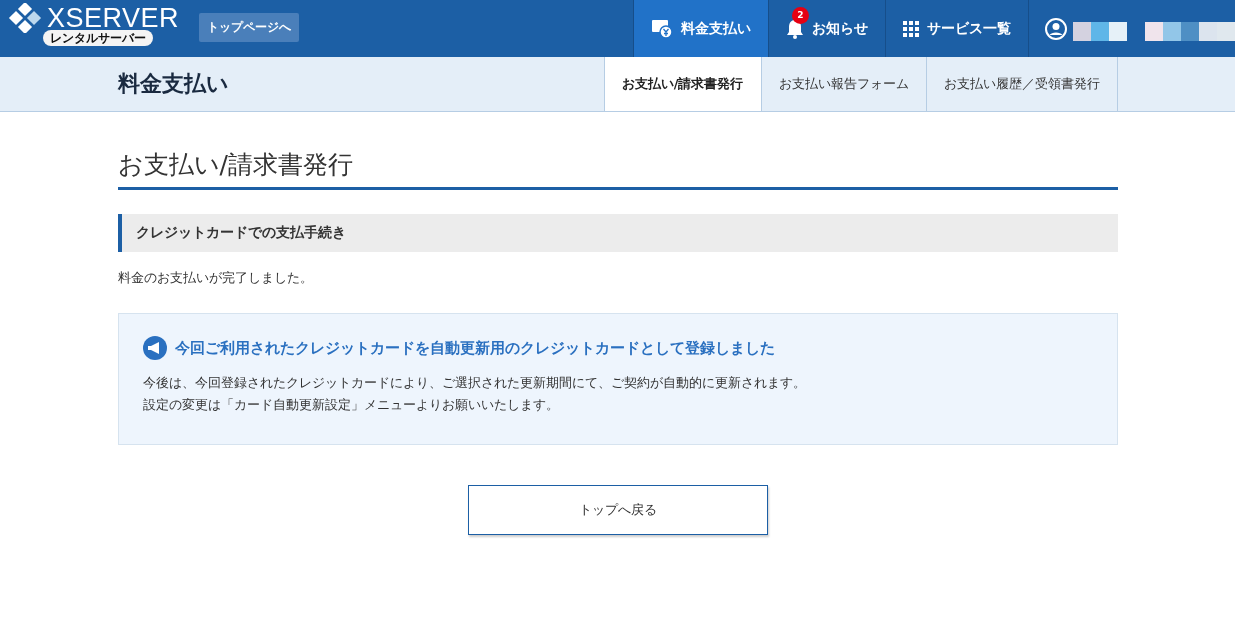  I want to click on top-page-link: トップページへ, so click(249, 27).